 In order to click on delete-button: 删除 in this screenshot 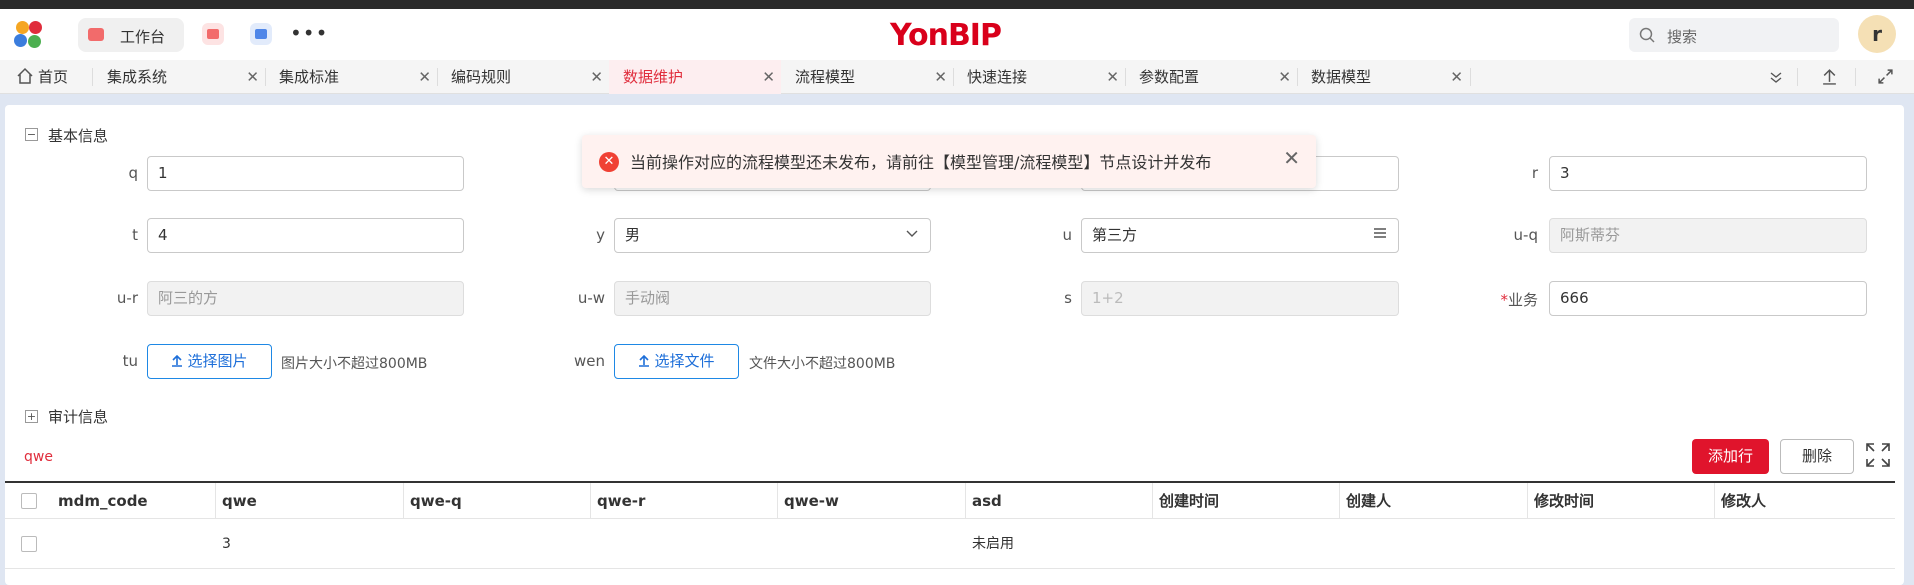, I will do `click(1817, 456)`.